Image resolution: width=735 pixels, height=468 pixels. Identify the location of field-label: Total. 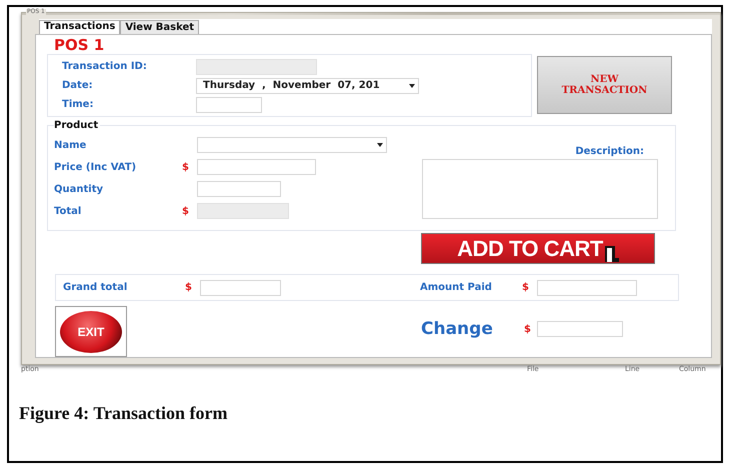
(68, 211).